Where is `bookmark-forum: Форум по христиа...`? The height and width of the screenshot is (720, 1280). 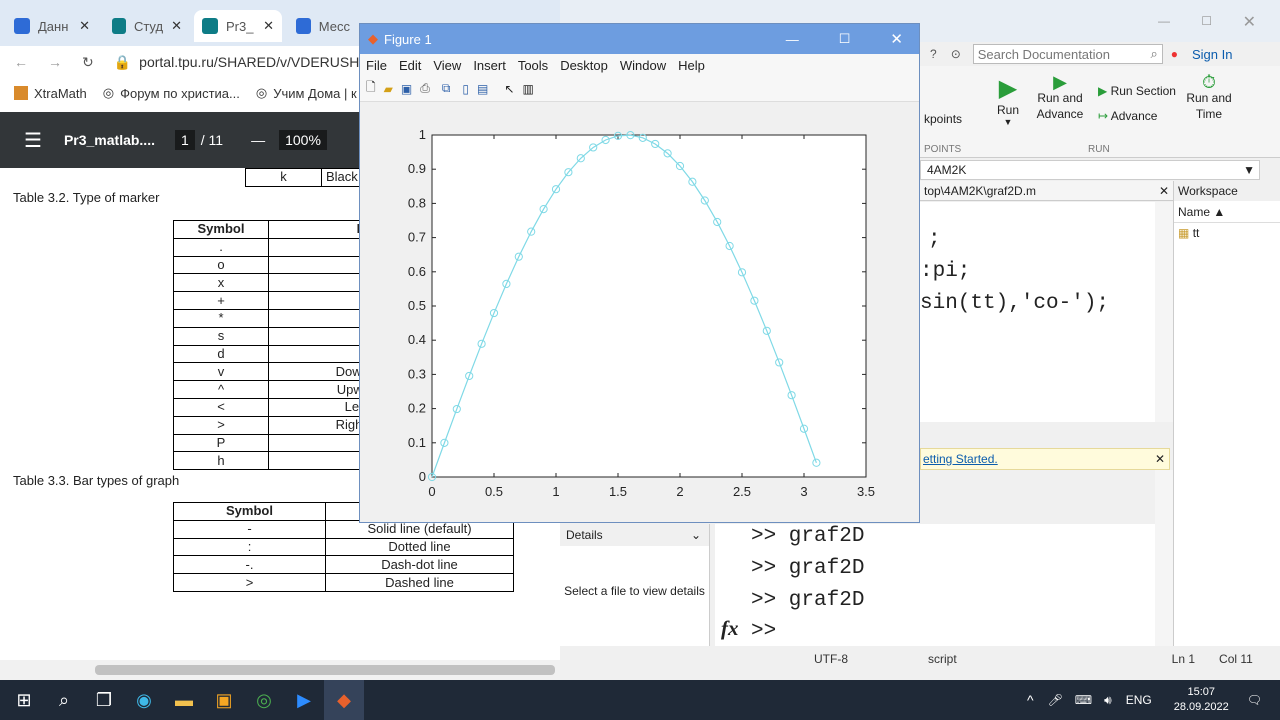
bookmark-forum: Форум по христиа... is located at coordinates (180, 93).